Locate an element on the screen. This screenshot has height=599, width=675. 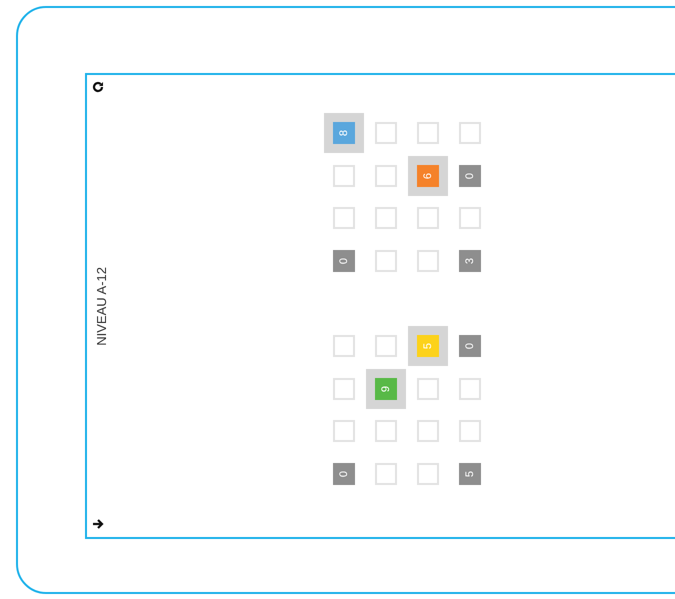
refresh-icon is located at coordinates (98, 87).